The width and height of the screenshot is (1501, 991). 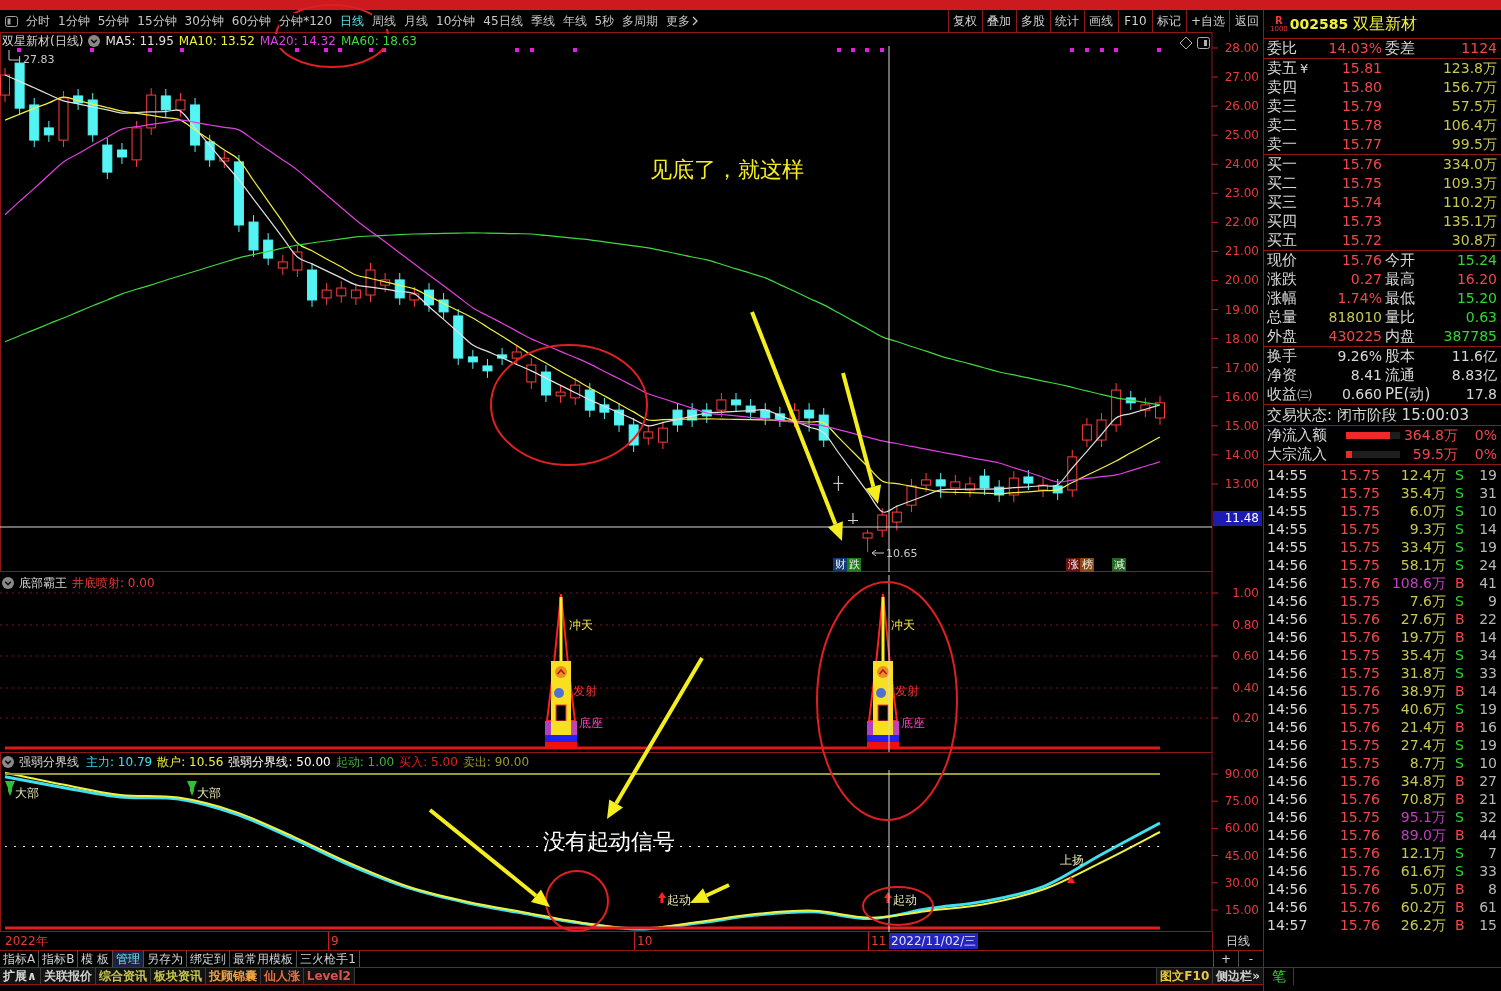 I want to click on tick-tab: 笔, so click(x=1279, y=976).